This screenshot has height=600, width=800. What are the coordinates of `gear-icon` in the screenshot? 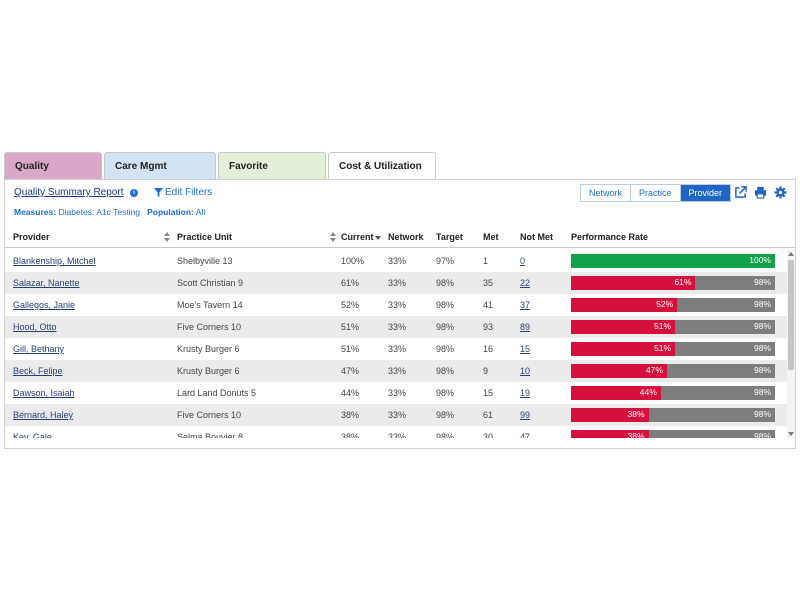 It's located at (780, 192).